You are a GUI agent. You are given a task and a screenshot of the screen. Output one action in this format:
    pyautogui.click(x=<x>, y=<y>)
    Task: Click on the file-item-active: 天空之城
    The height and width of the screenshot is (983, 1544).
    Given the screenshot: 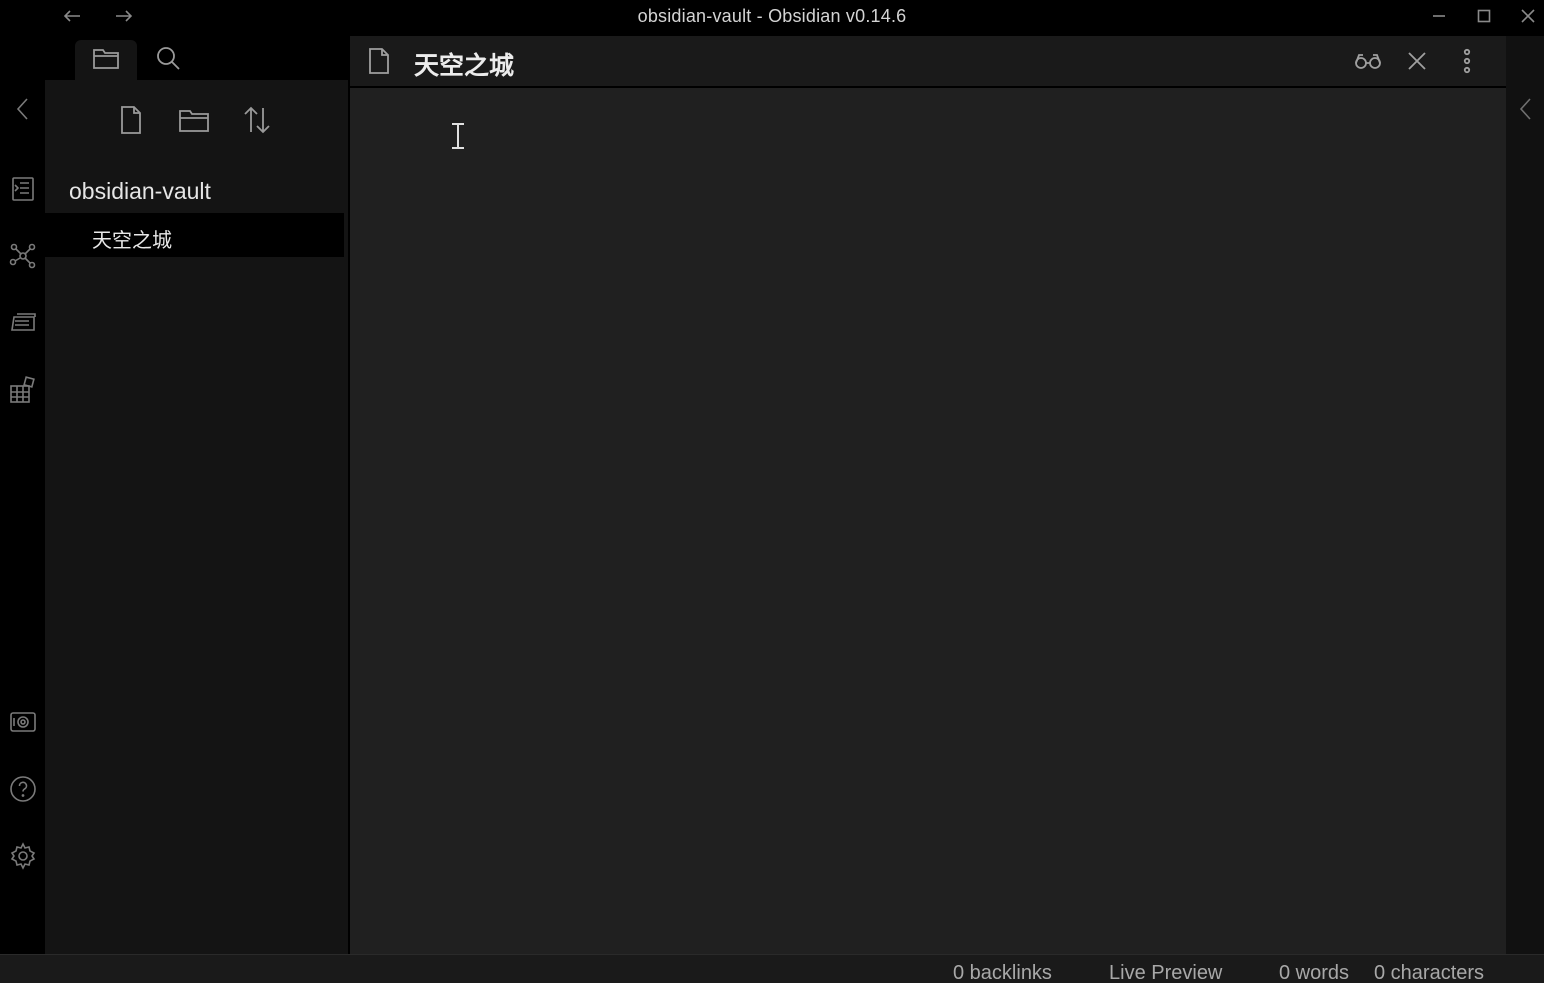 What is the action you would take?
    pyautogui.click(x=194, y=235)
    